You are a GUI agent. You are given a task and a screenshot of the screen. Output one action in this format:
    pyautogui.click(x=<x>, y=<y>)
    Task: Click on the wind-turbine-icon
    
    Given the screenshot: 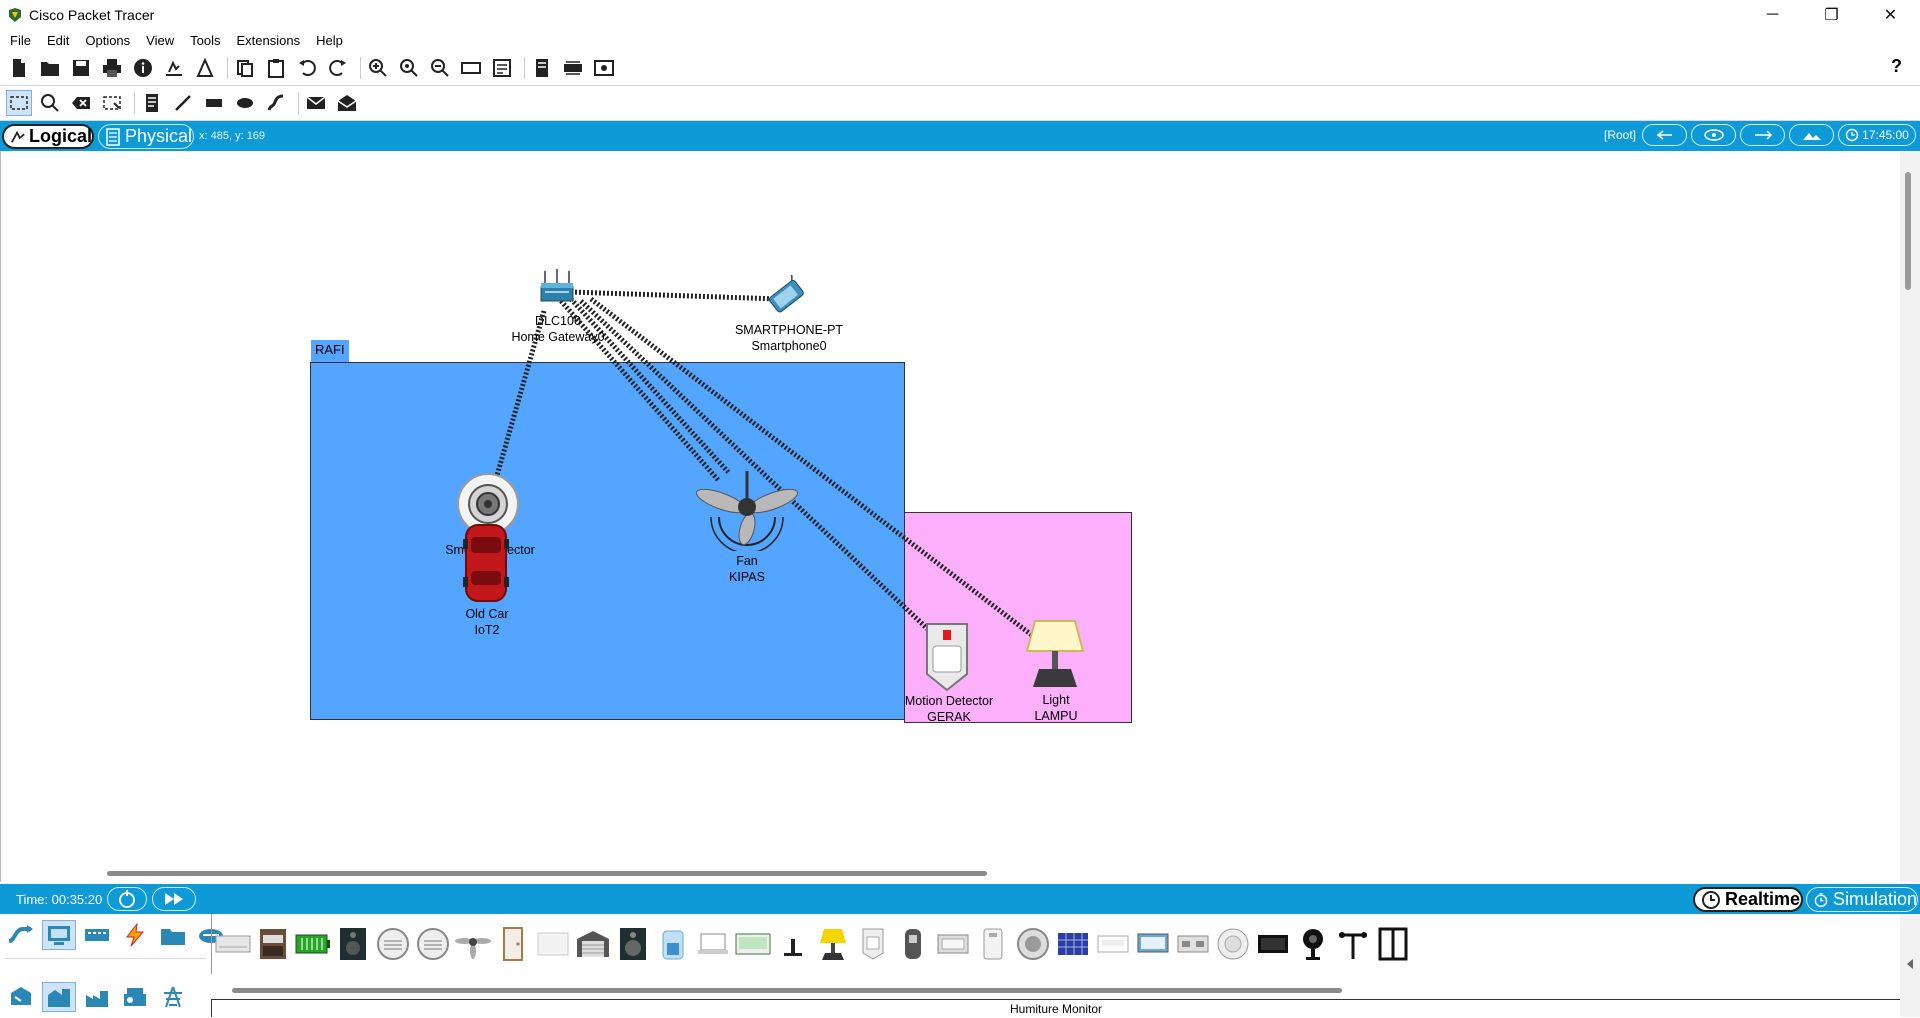 What is the action you would take?
    pyautogui.click(x=1353, y=944)
    